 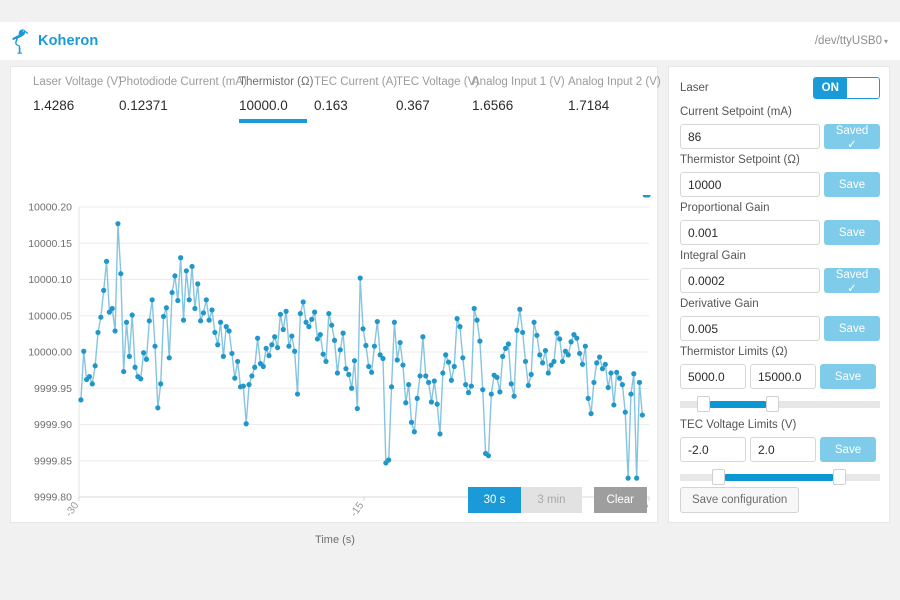 What do you see at coordinates (750, 280) in the screenshot?
I see `integral-gain-input` at bounding box center [750, 280].